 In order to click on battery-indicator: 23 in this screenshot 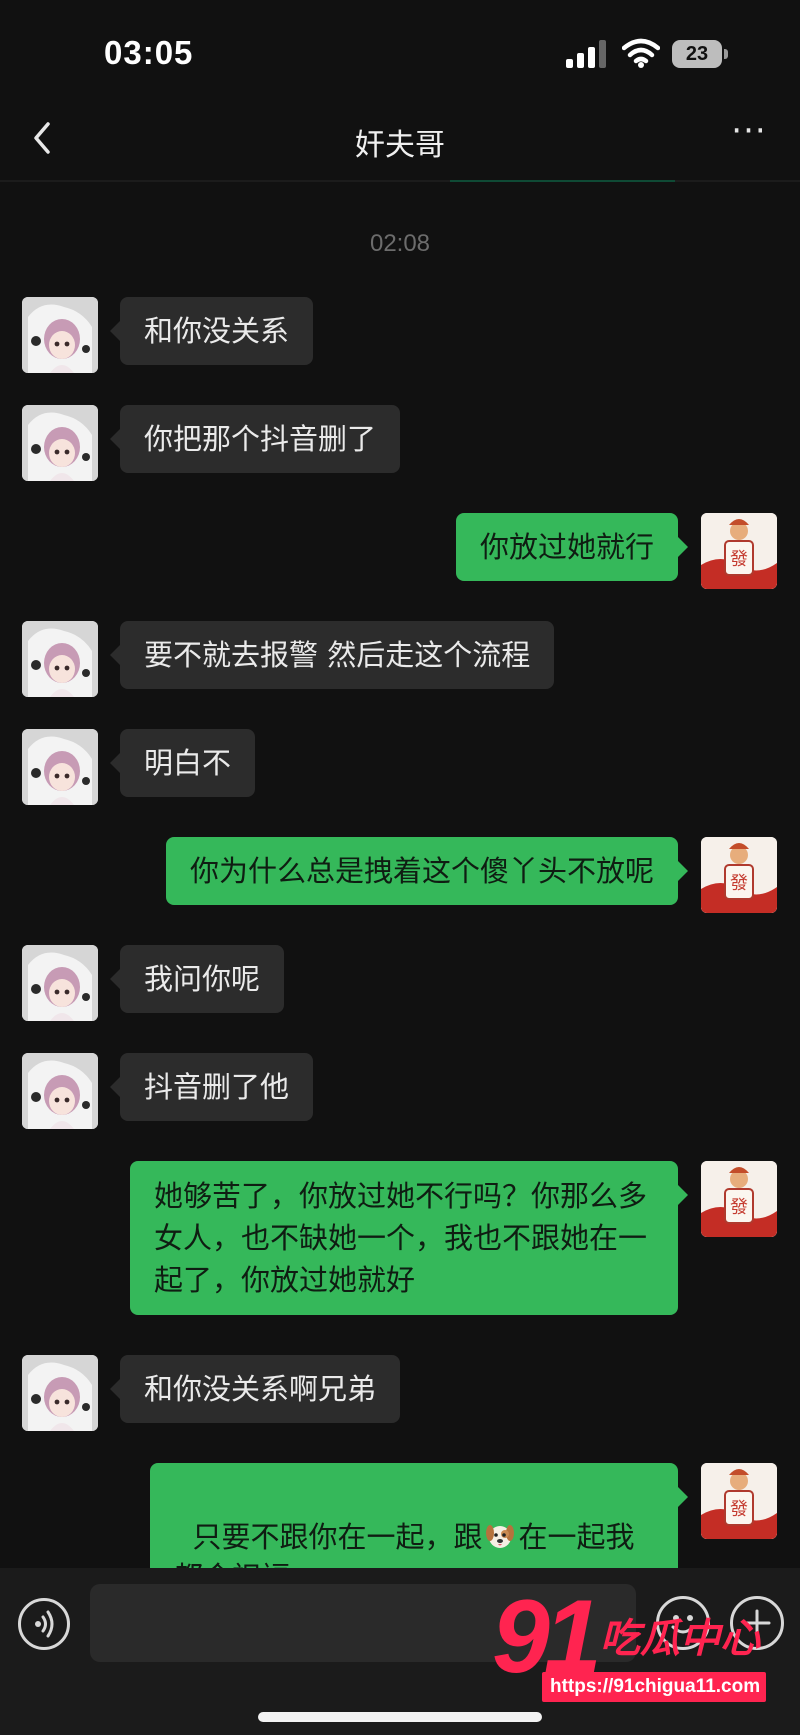, I will do `click(700, 54)`.